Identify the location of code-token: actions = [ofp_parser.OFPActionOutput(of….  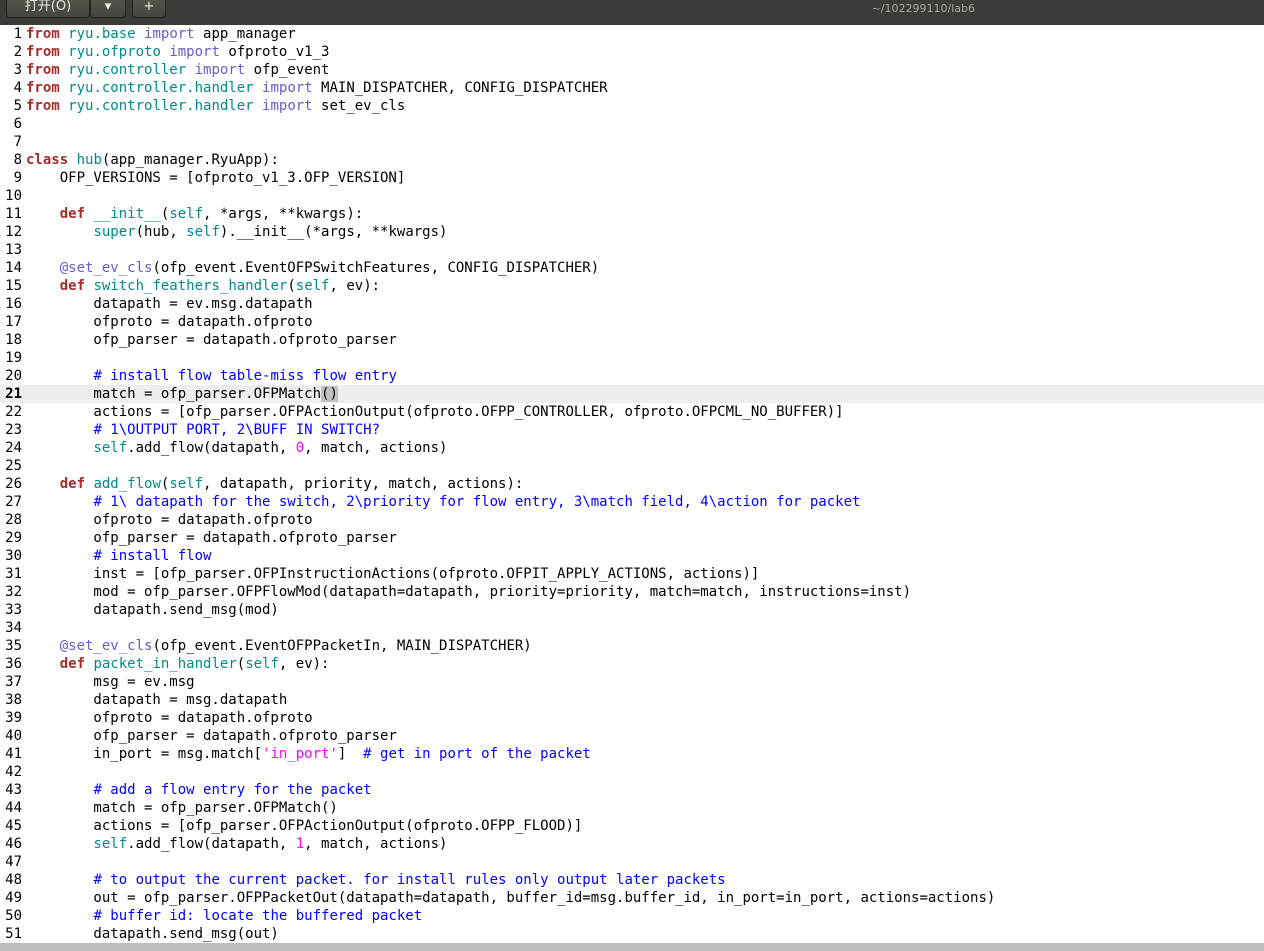
(304, 826).